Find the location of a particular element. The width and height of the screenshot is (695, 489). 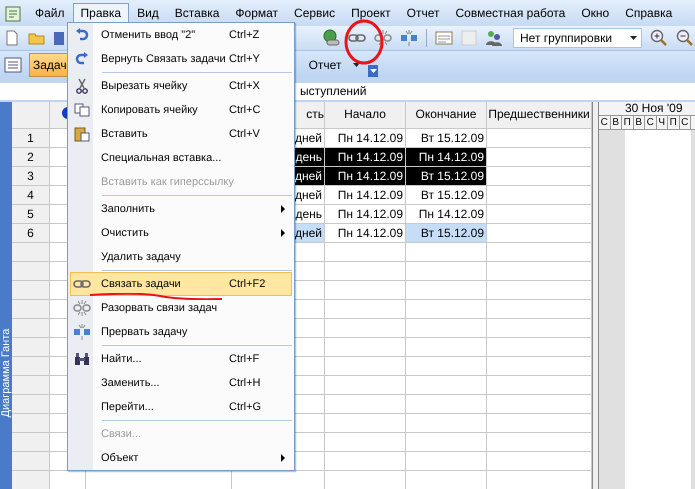

timescale-date: 30 Ноя '09 is located at coordinates (647, 109).